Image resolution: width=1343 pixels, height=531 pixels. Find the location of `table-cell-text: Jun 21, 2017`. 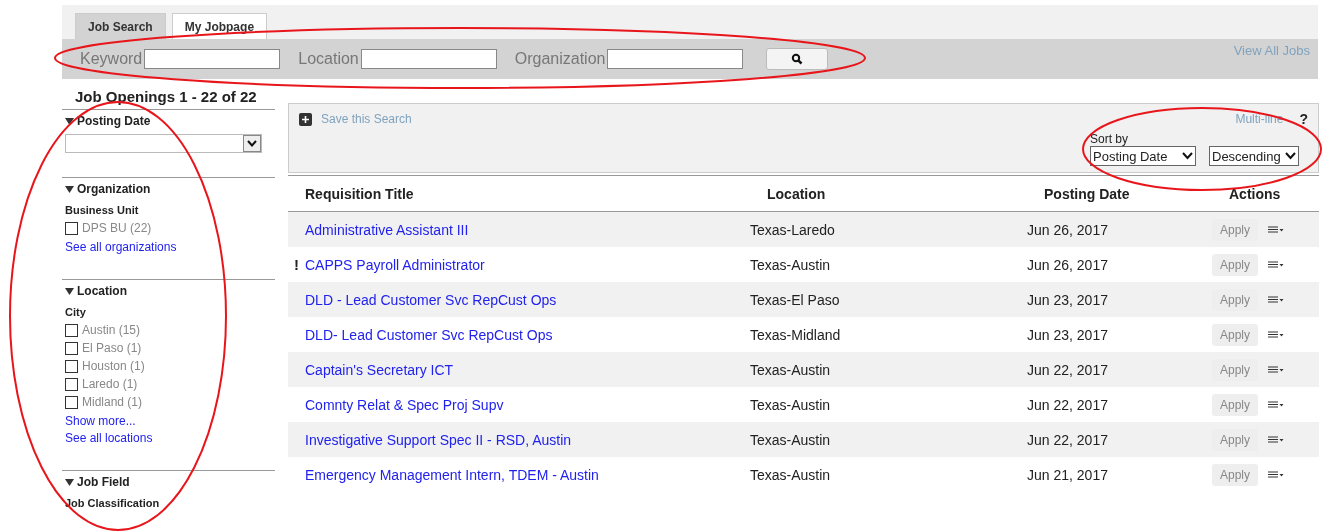

table-cell-text: Jun 21, 2017 is located at coordinates (1068, 474).